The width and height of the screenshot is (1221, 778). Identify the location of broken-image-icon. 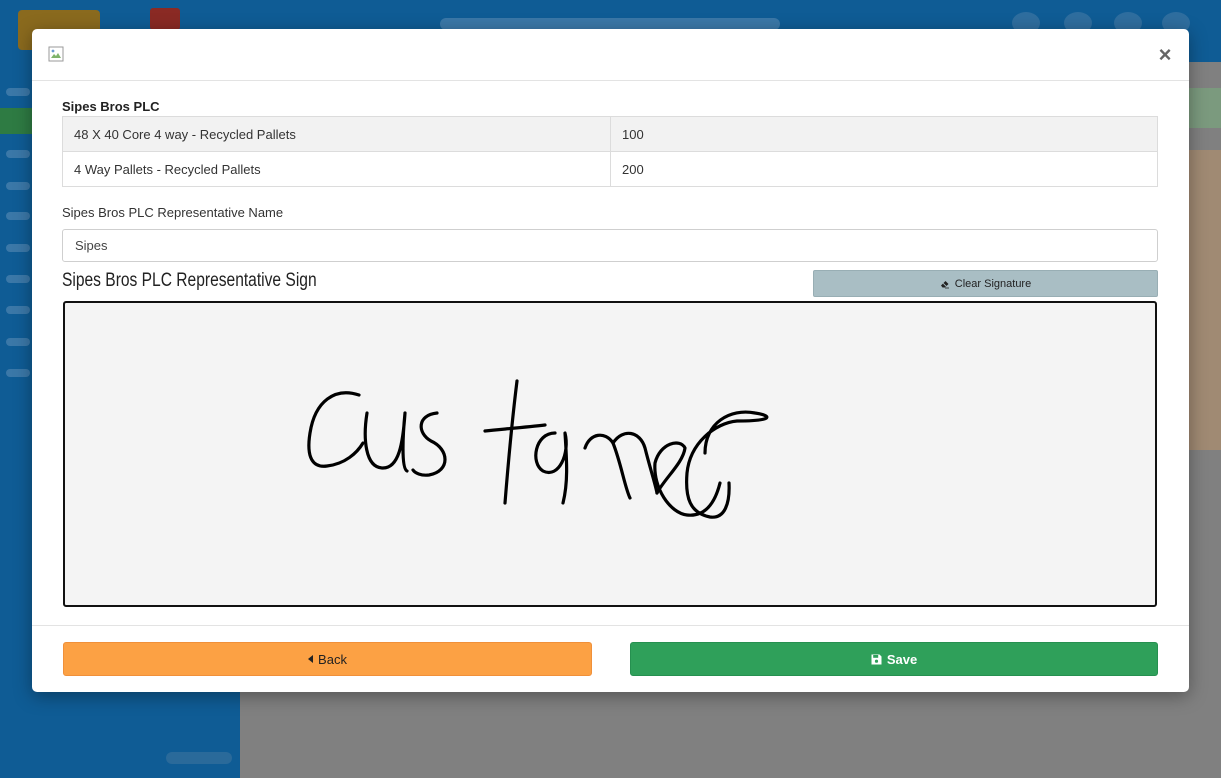
(56, 54).